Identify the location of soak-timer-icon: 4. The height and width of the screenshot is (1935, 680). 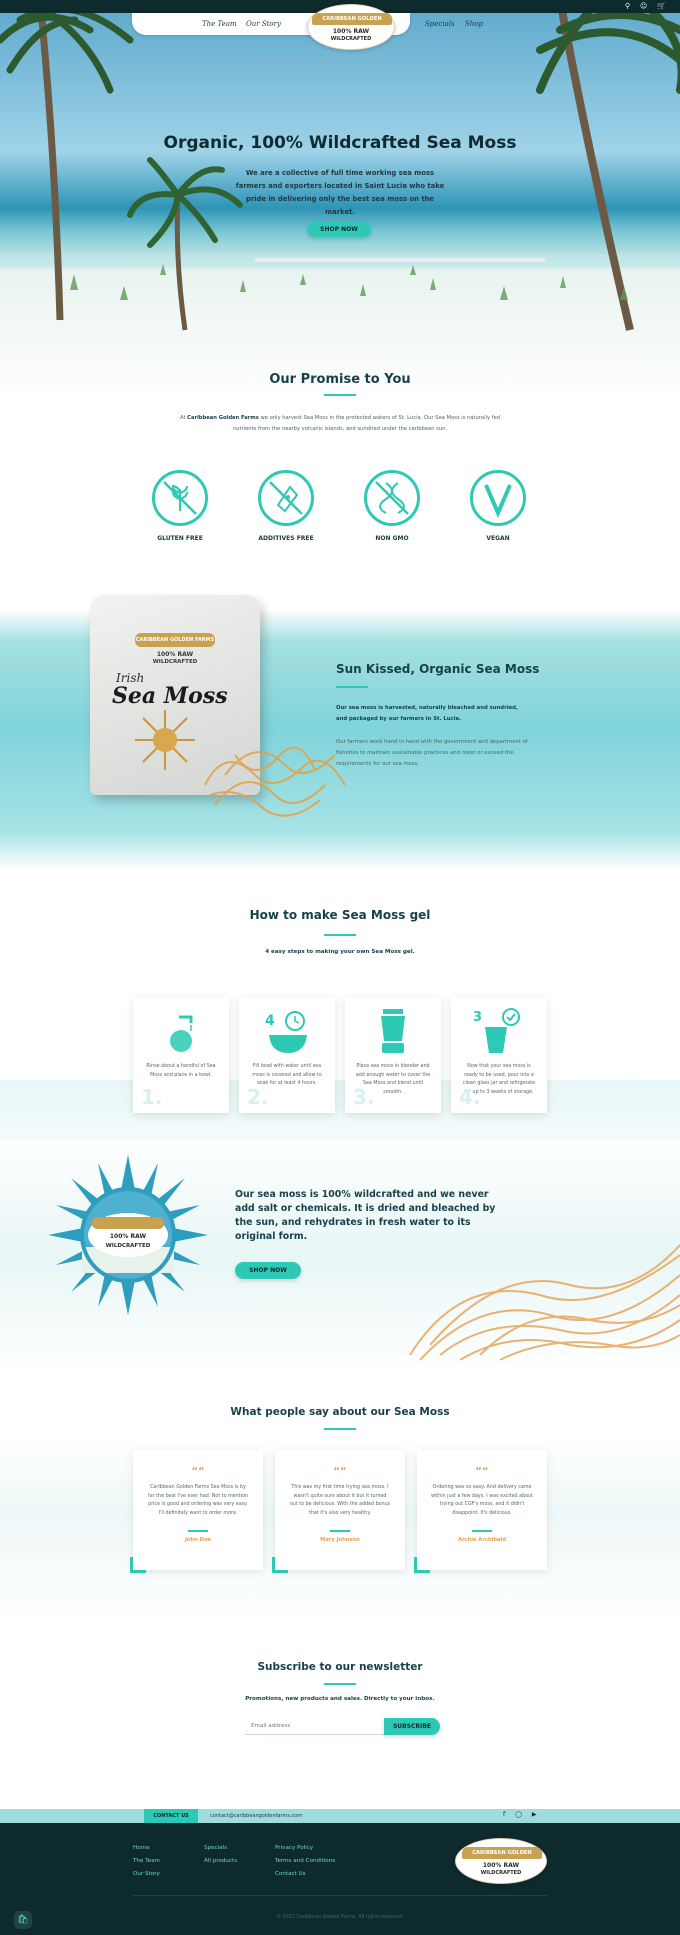
(286, 1032).